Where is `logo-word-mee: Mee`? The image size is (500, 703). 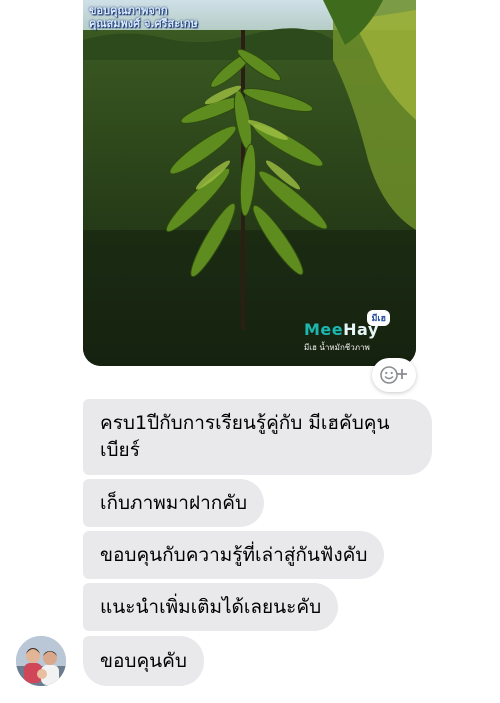
logo-word-mee: Mee is located at coordinates (324, 329).